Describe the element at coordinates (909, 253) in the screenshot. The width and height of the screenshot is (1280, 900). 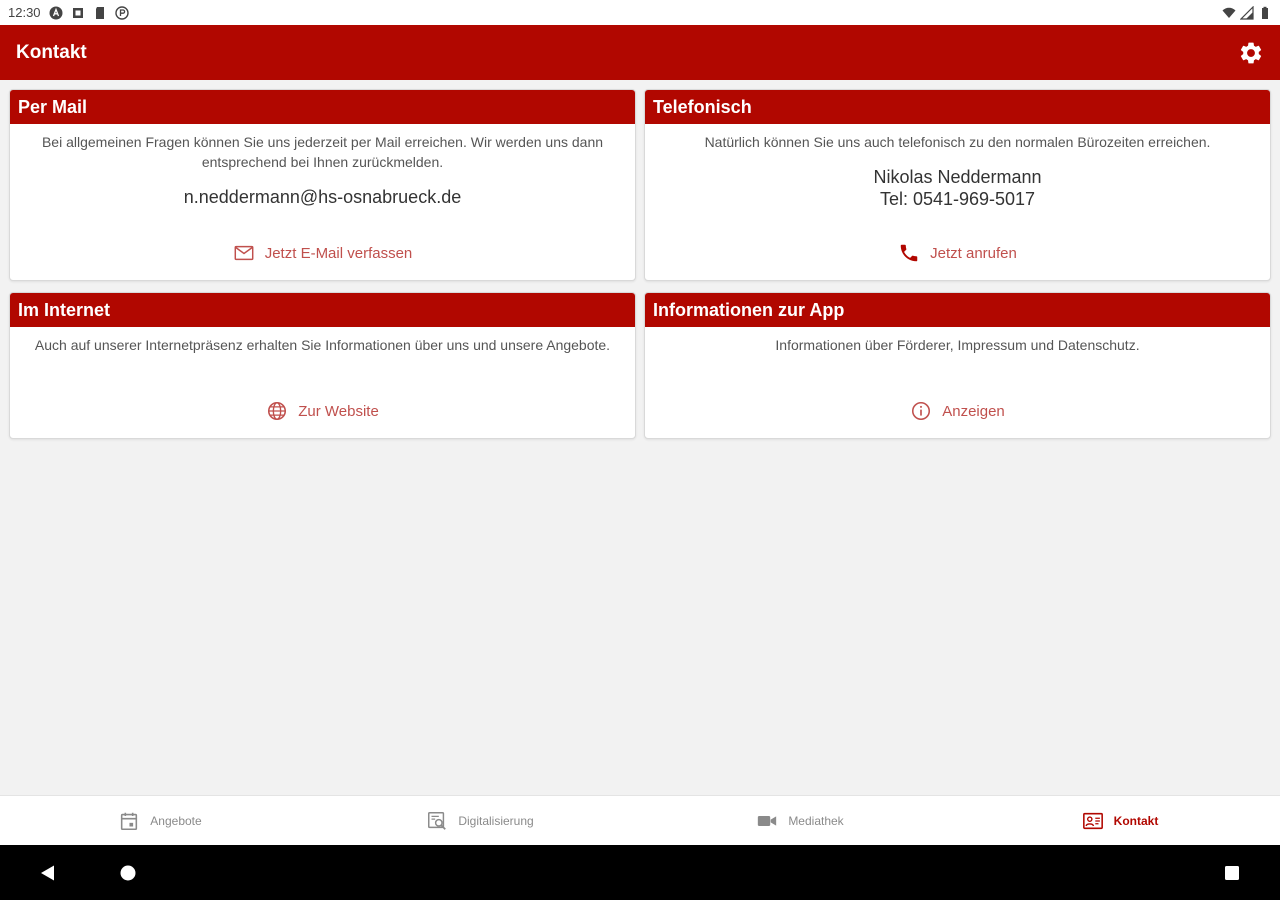
I see `phone-icon` at that location.